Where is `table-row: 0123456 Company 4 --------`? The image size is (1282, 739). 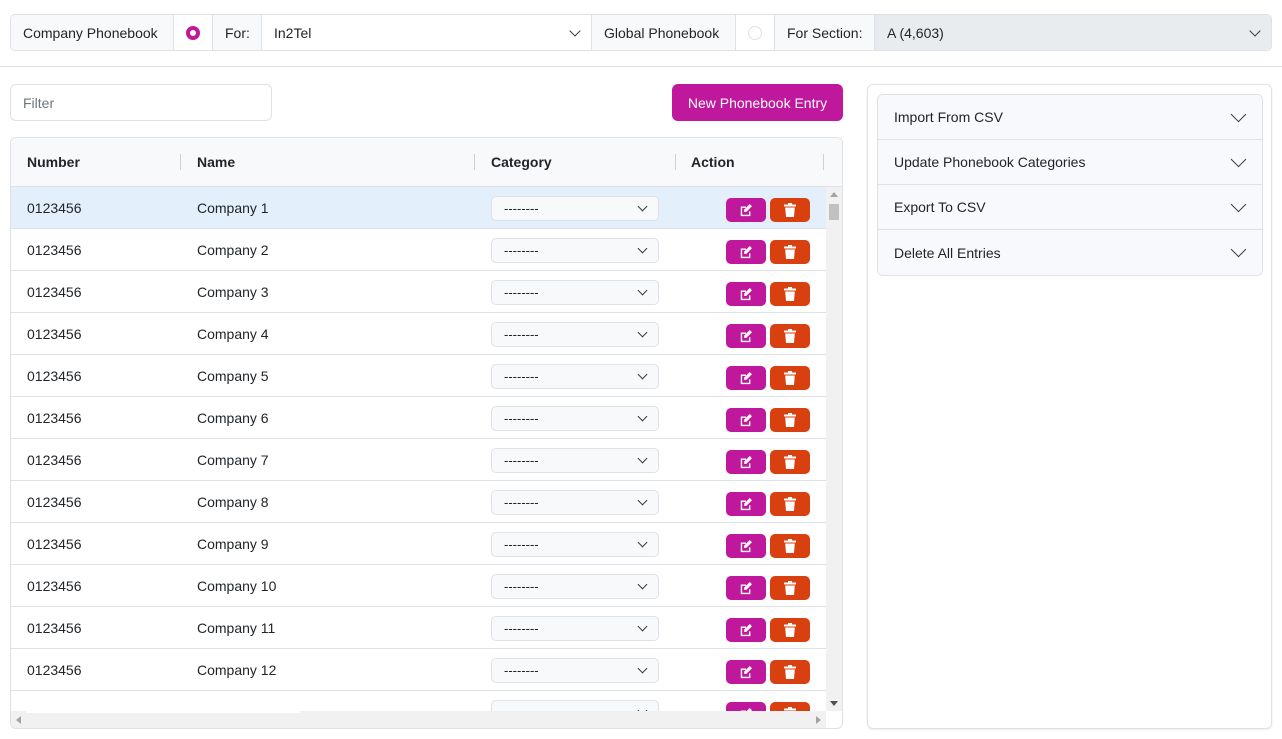
table-row: 0123456 Company 4 -------- is located at coordinates (418, 334).